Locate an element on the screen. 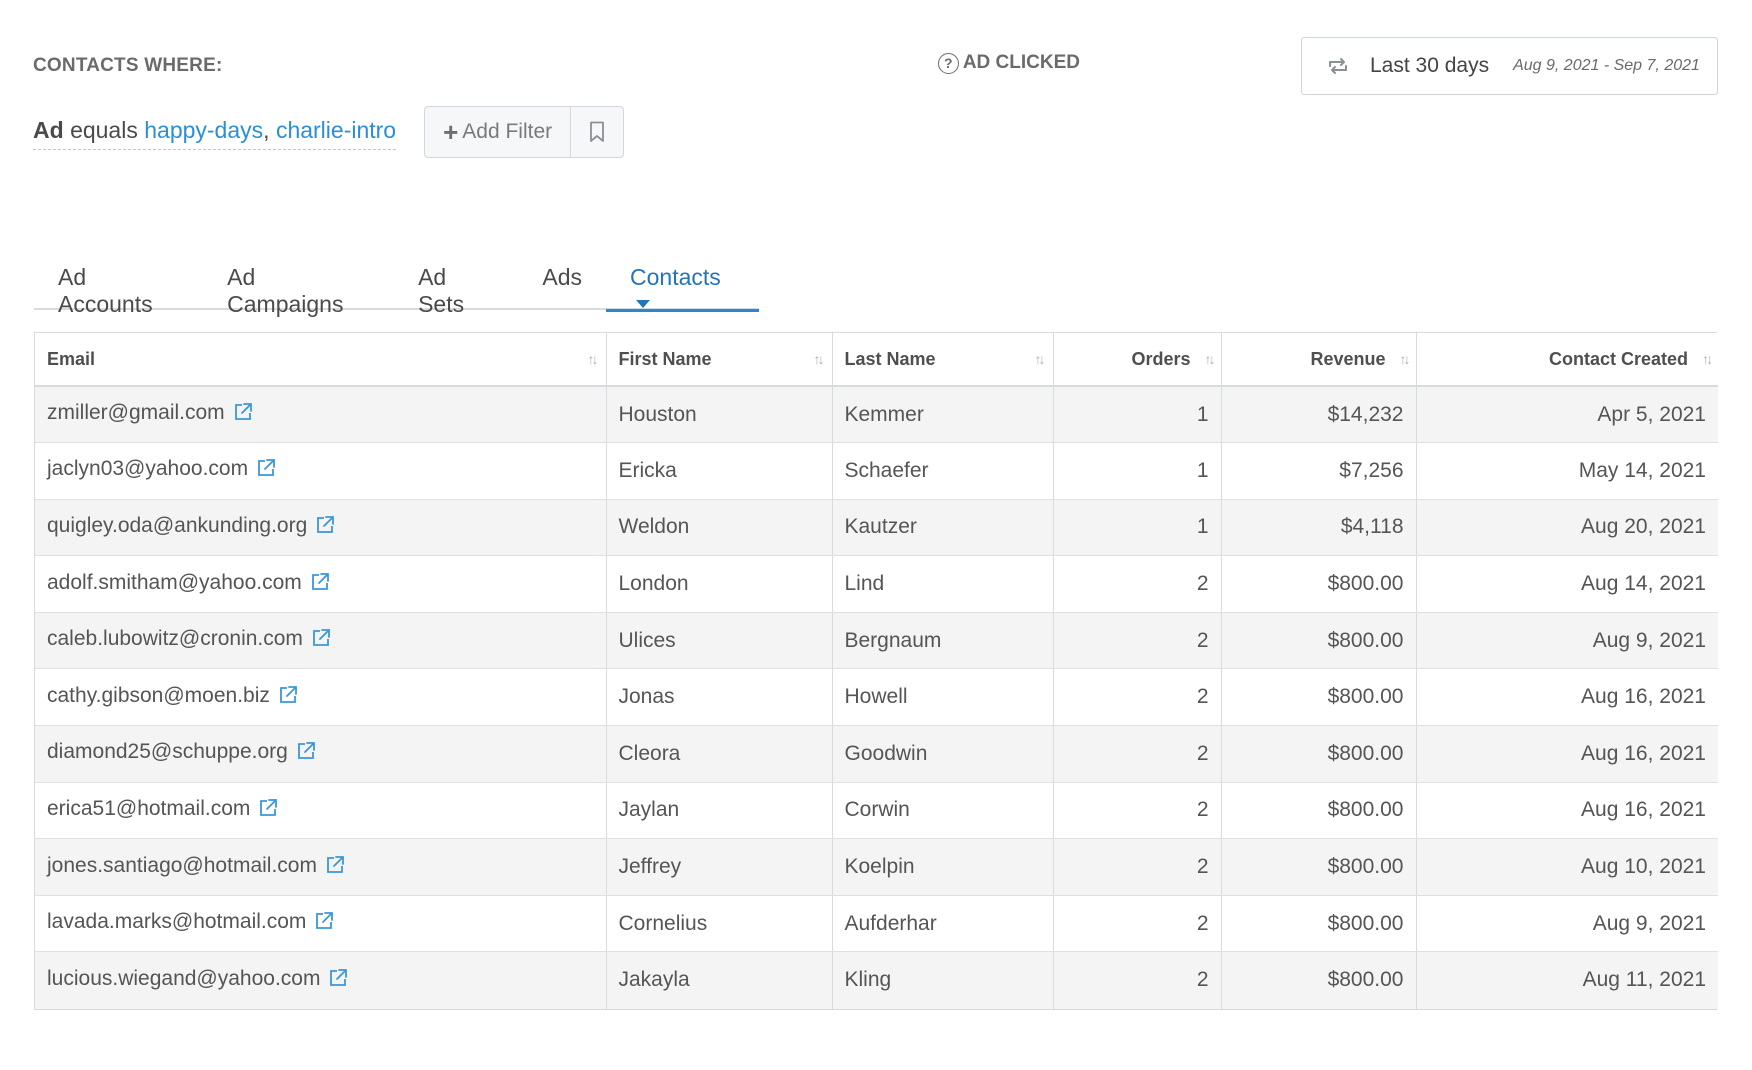 The height and width of the screenshot is (1070, 1752). tab-ad-sets: Ad Sets is located at coordinates (456, 287).